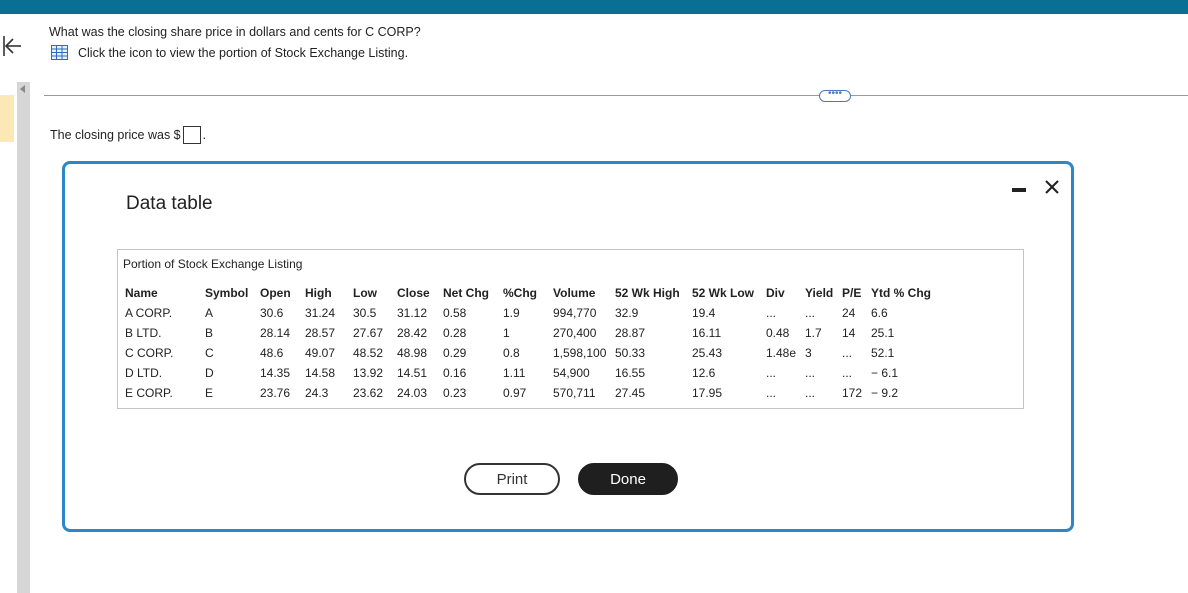 Image resolution: width=1188 pixels, height=593 pixels. Describe the element at coordinates (149, 353) in the screenshot. I see `table-cell: C CORP.` at that location.